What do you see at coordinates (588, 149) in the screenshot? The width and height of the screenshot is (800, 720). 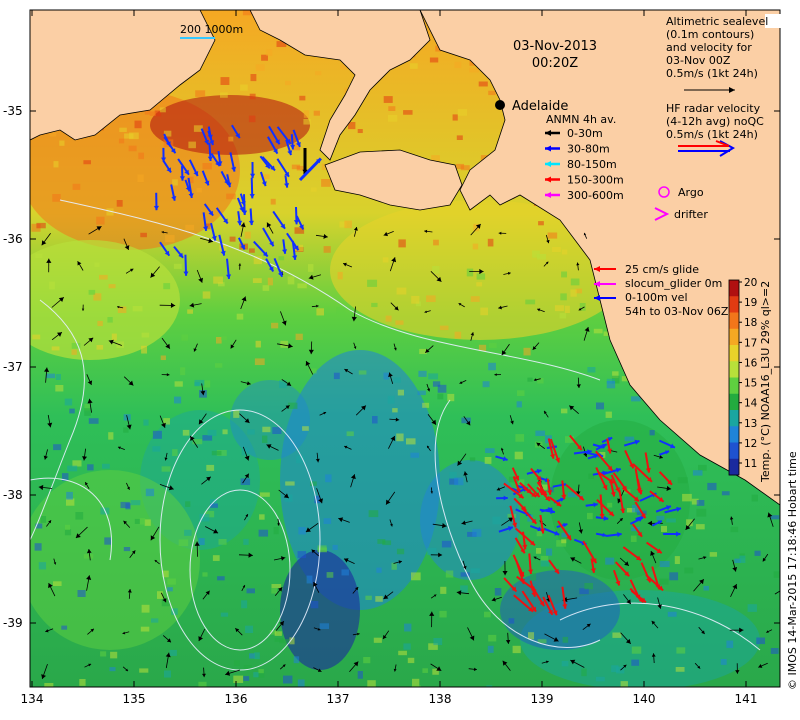 I see `svg-text: 30-80m` at bounding box center [588, 149].